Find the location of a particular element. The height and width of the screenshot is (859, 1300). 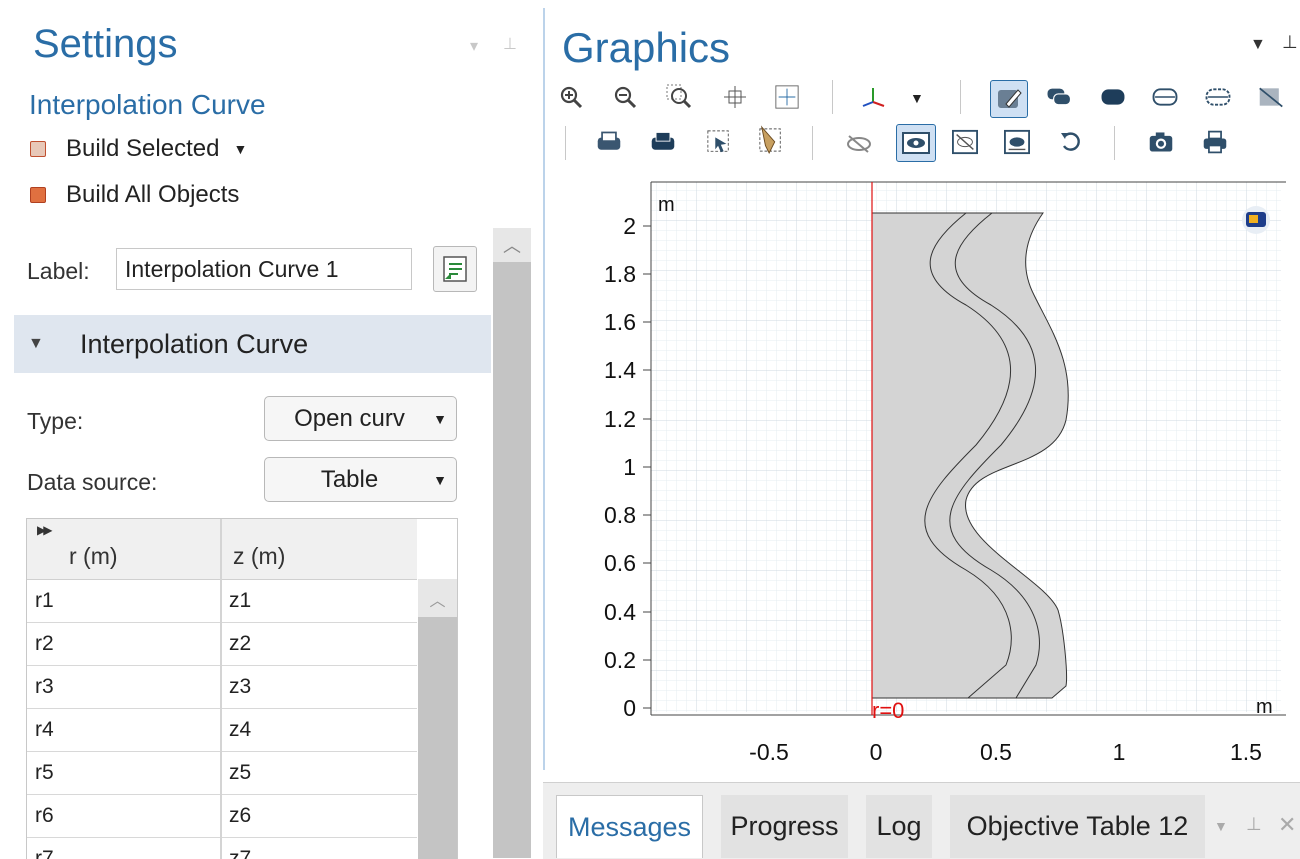

select-objects-icon is located at coordinates (663, 142).